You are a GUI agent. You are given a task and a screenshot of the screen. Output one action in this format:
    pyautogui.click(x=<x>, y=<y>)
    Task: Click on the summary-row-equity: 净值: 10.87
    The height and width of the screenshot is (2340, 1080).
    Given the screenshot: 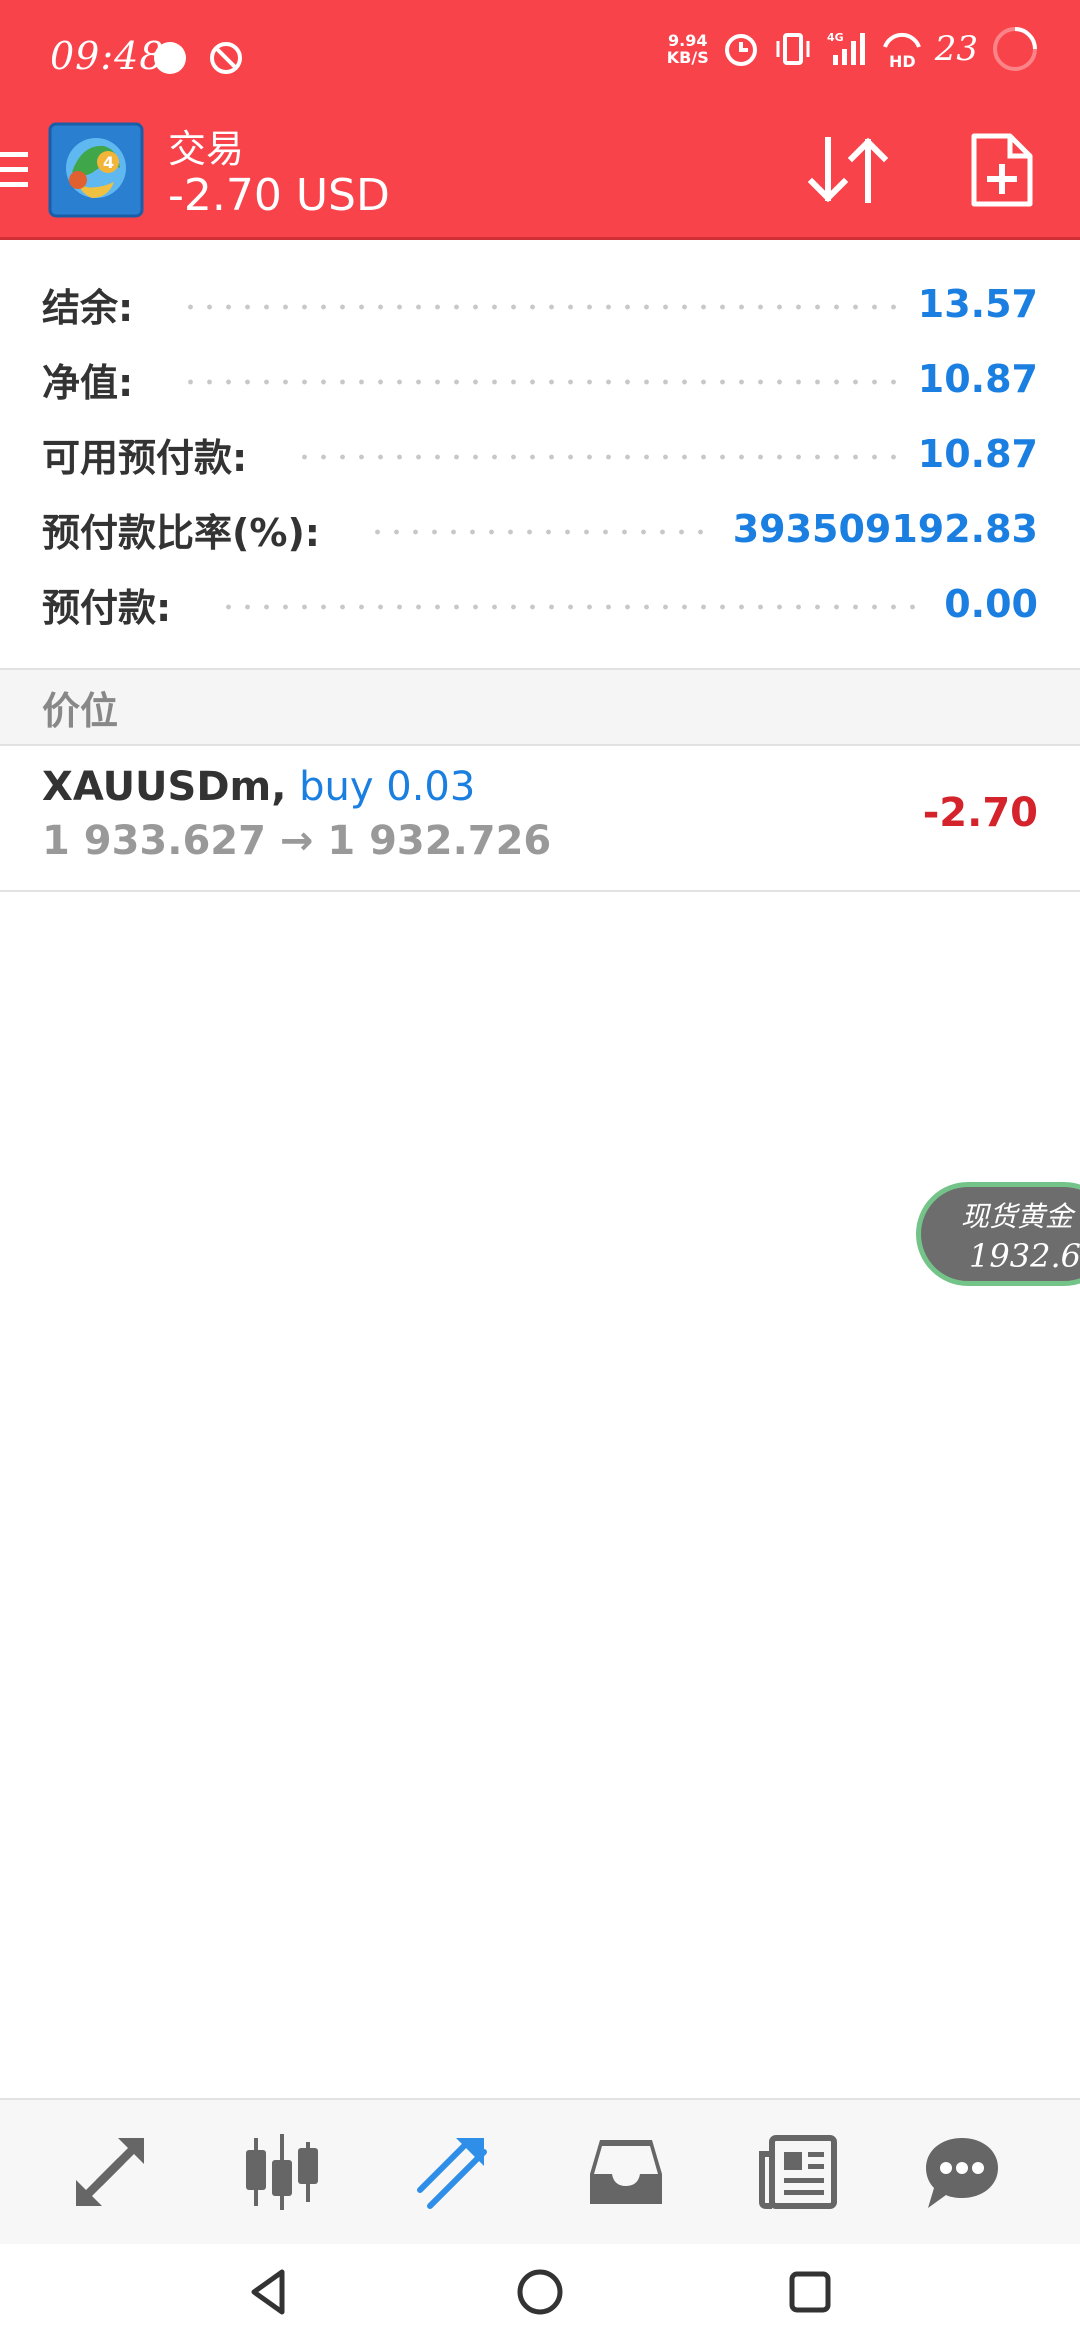 What is the action you would take?
    pyautogui.click(x=540, y=379)
    